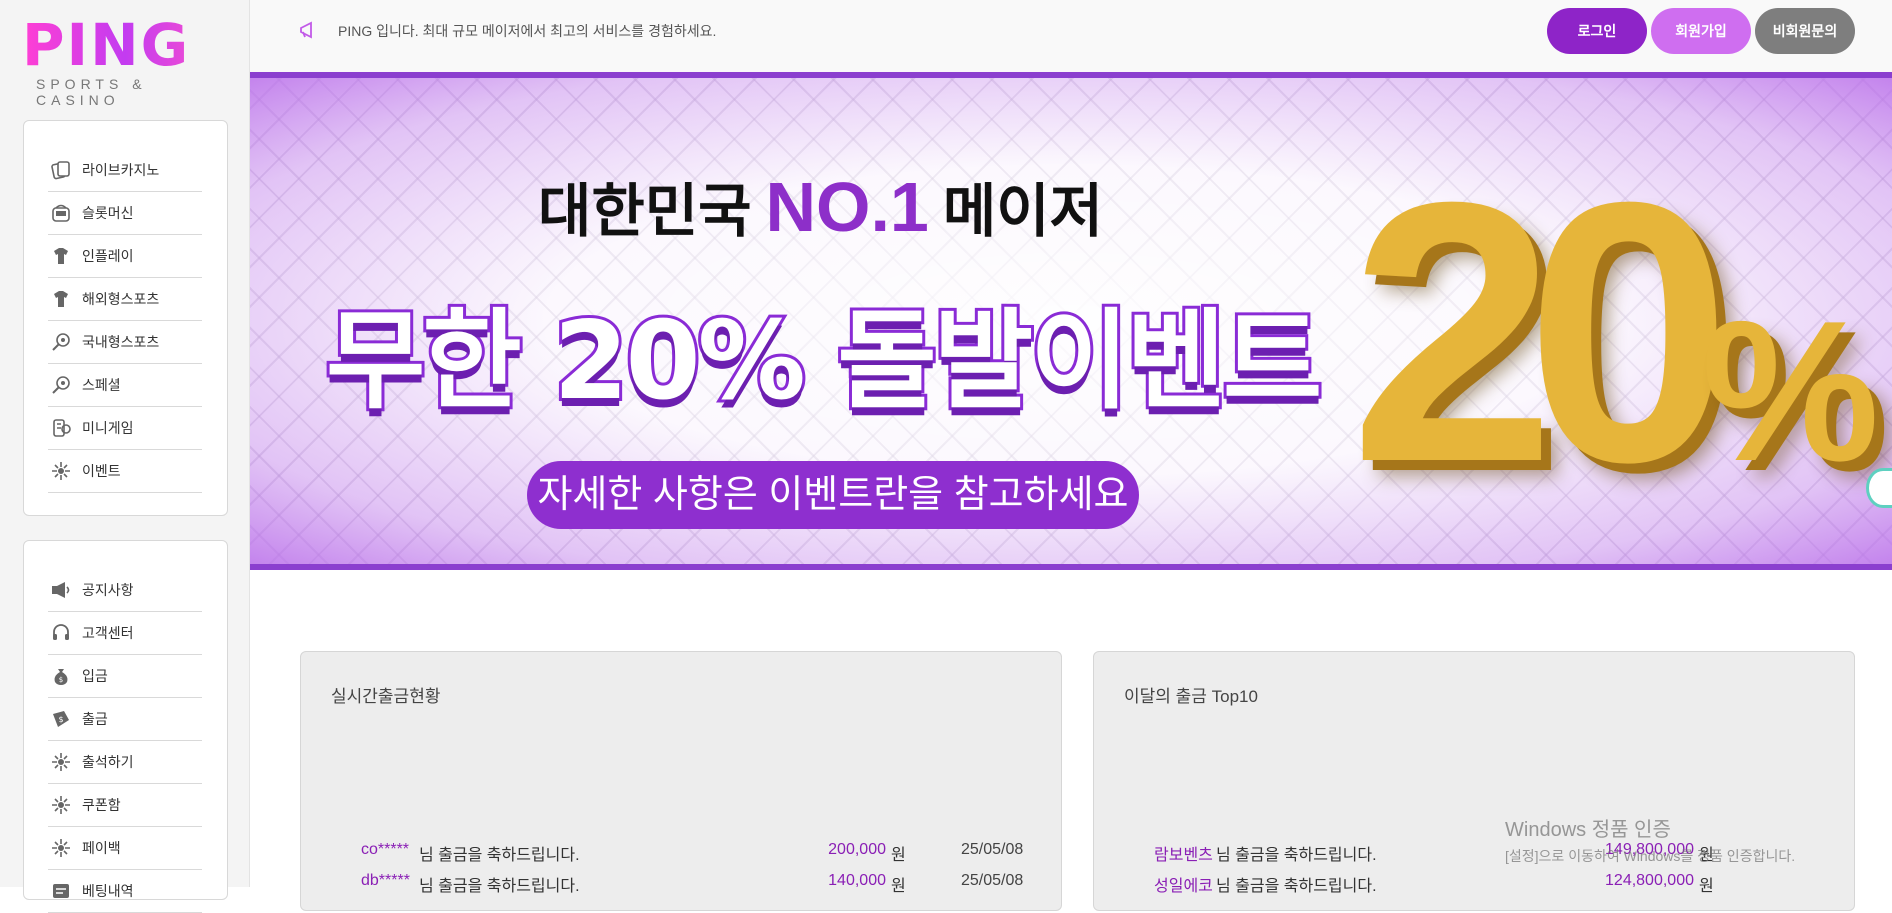  I want to click on money-bag-icon: $, so click(61, 676).